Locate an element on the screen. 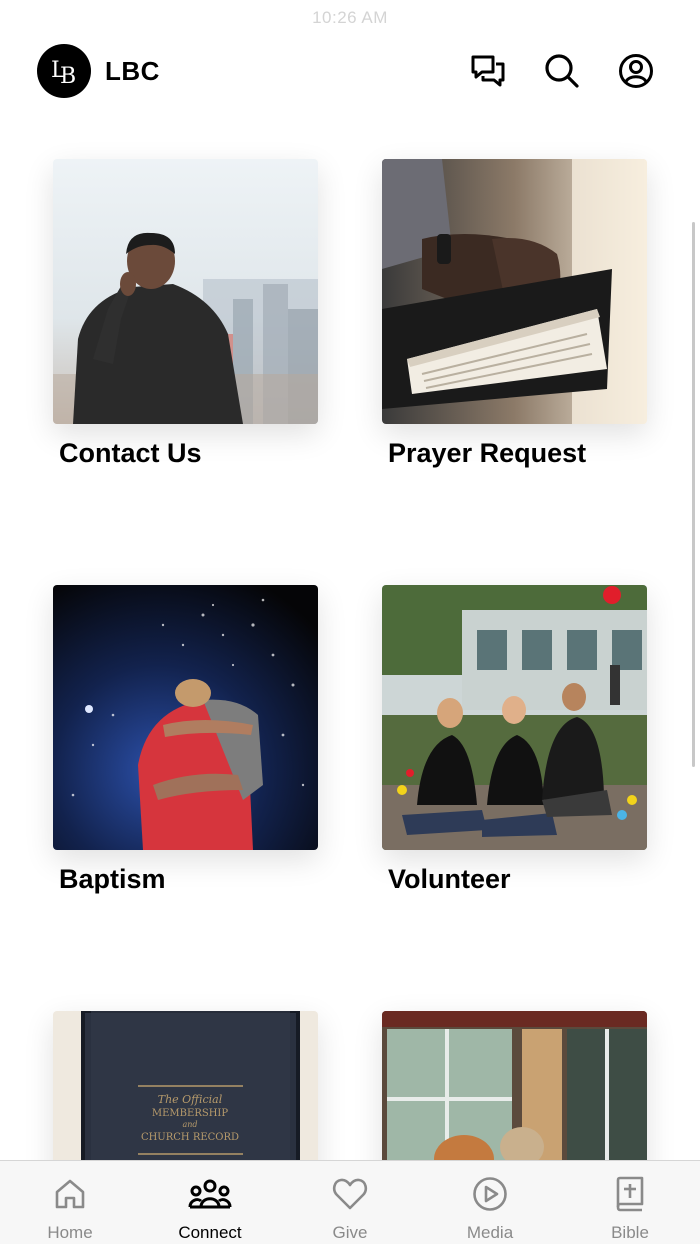 The width and height of the screenshot is (700, 1244). tab-label: Media is located at coordinates (490, 1232).